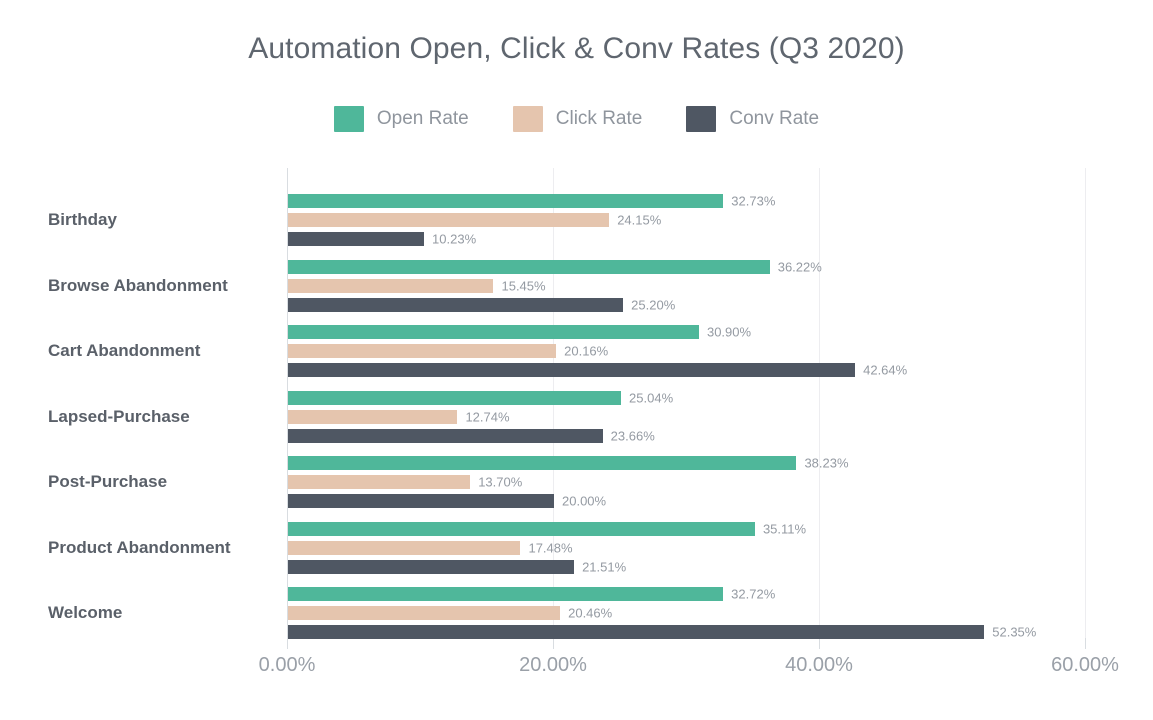 The height and width of the screenshot is (720, 1153). Describe the element at coordinates (500, 482) in the screenshot. I see `bar-value-label: 13.70%` at that location.